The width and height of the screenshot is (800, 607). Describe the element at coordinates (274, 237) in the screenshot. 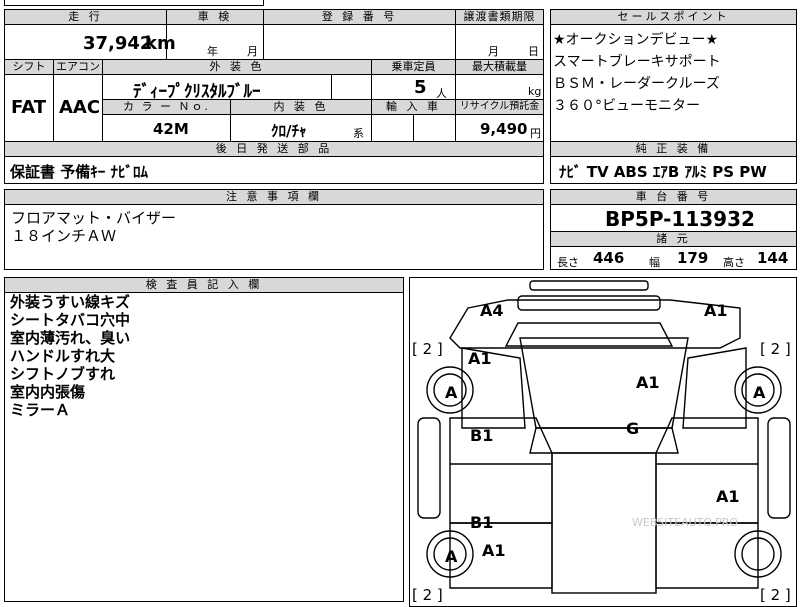

I see `notes-cell: フロアマット・バイザー １８インチＡＷ` at that location.